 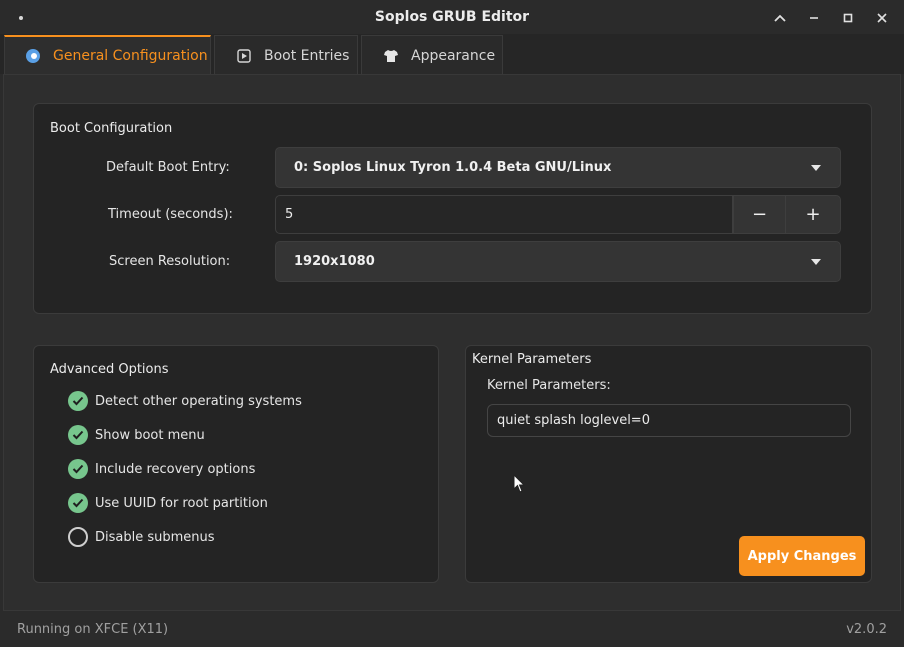 I want to click on toggle-icon, so click(x=33, y=56).